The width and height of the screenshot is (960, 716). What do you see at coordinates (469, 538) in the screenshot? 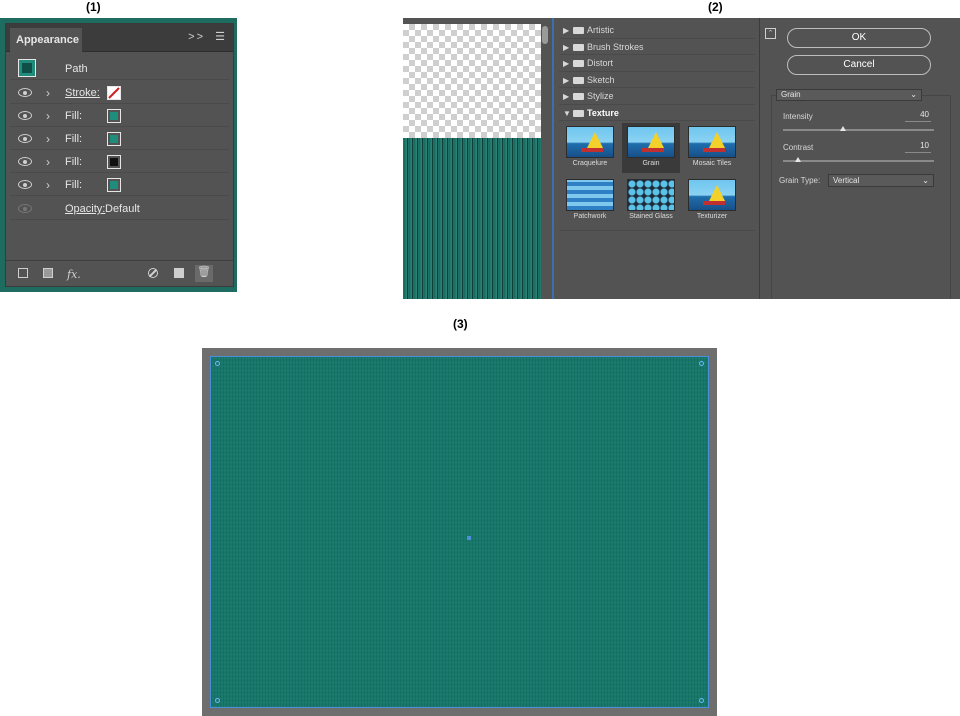
I see `center-point` at bounding box center [469, 538].